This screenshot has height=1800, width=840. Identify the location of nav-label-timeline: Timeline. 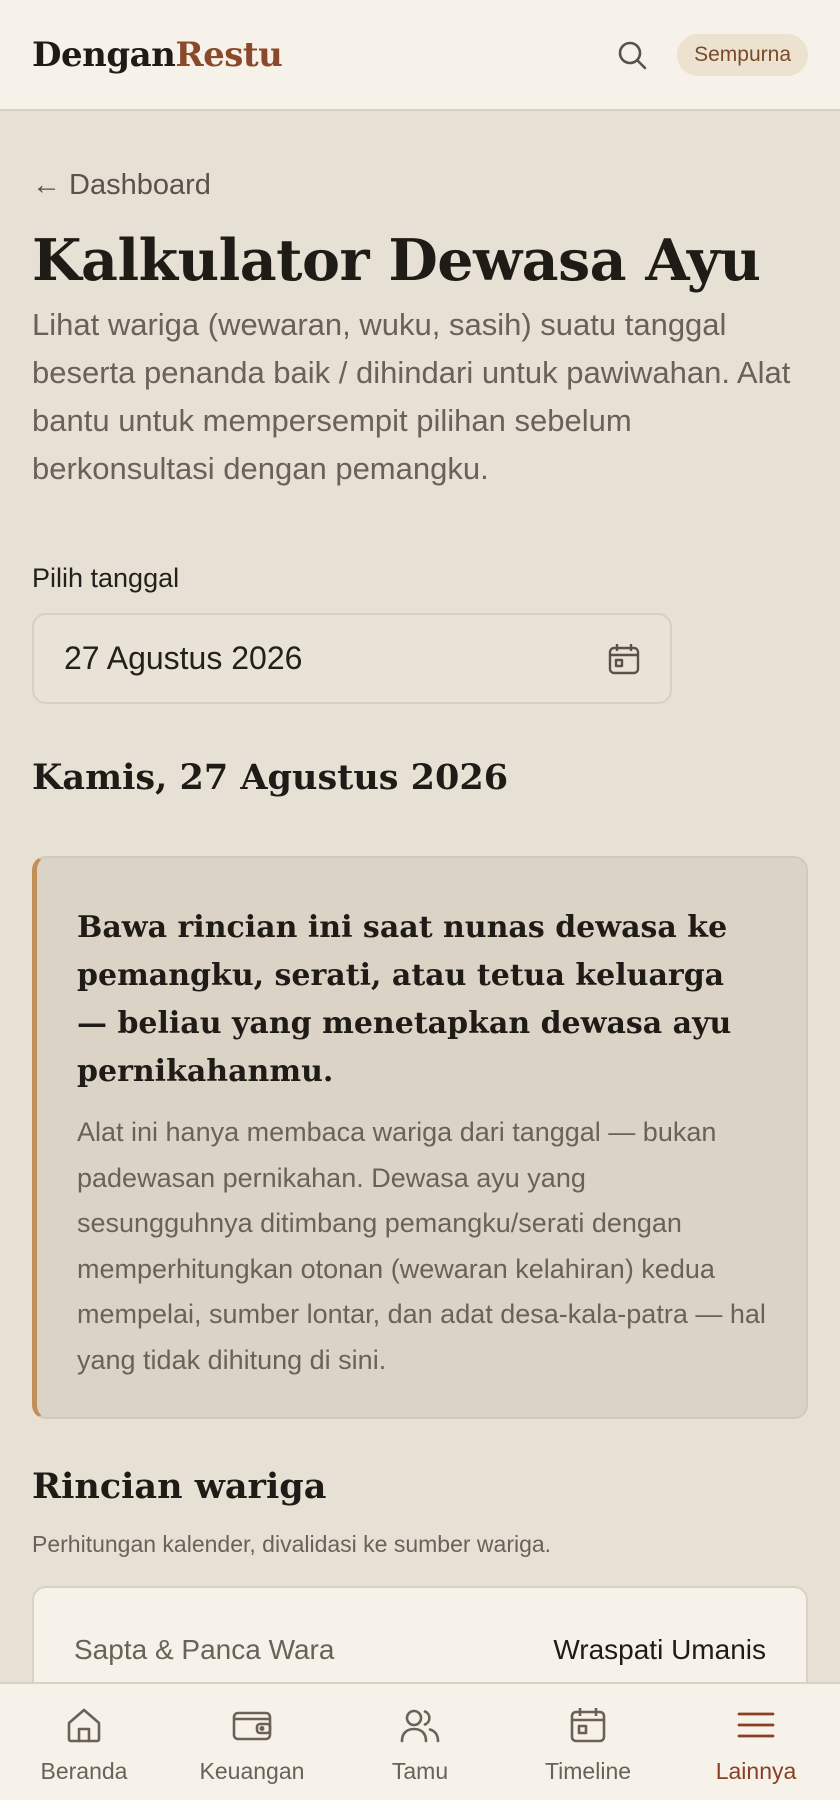
(588, 1771).